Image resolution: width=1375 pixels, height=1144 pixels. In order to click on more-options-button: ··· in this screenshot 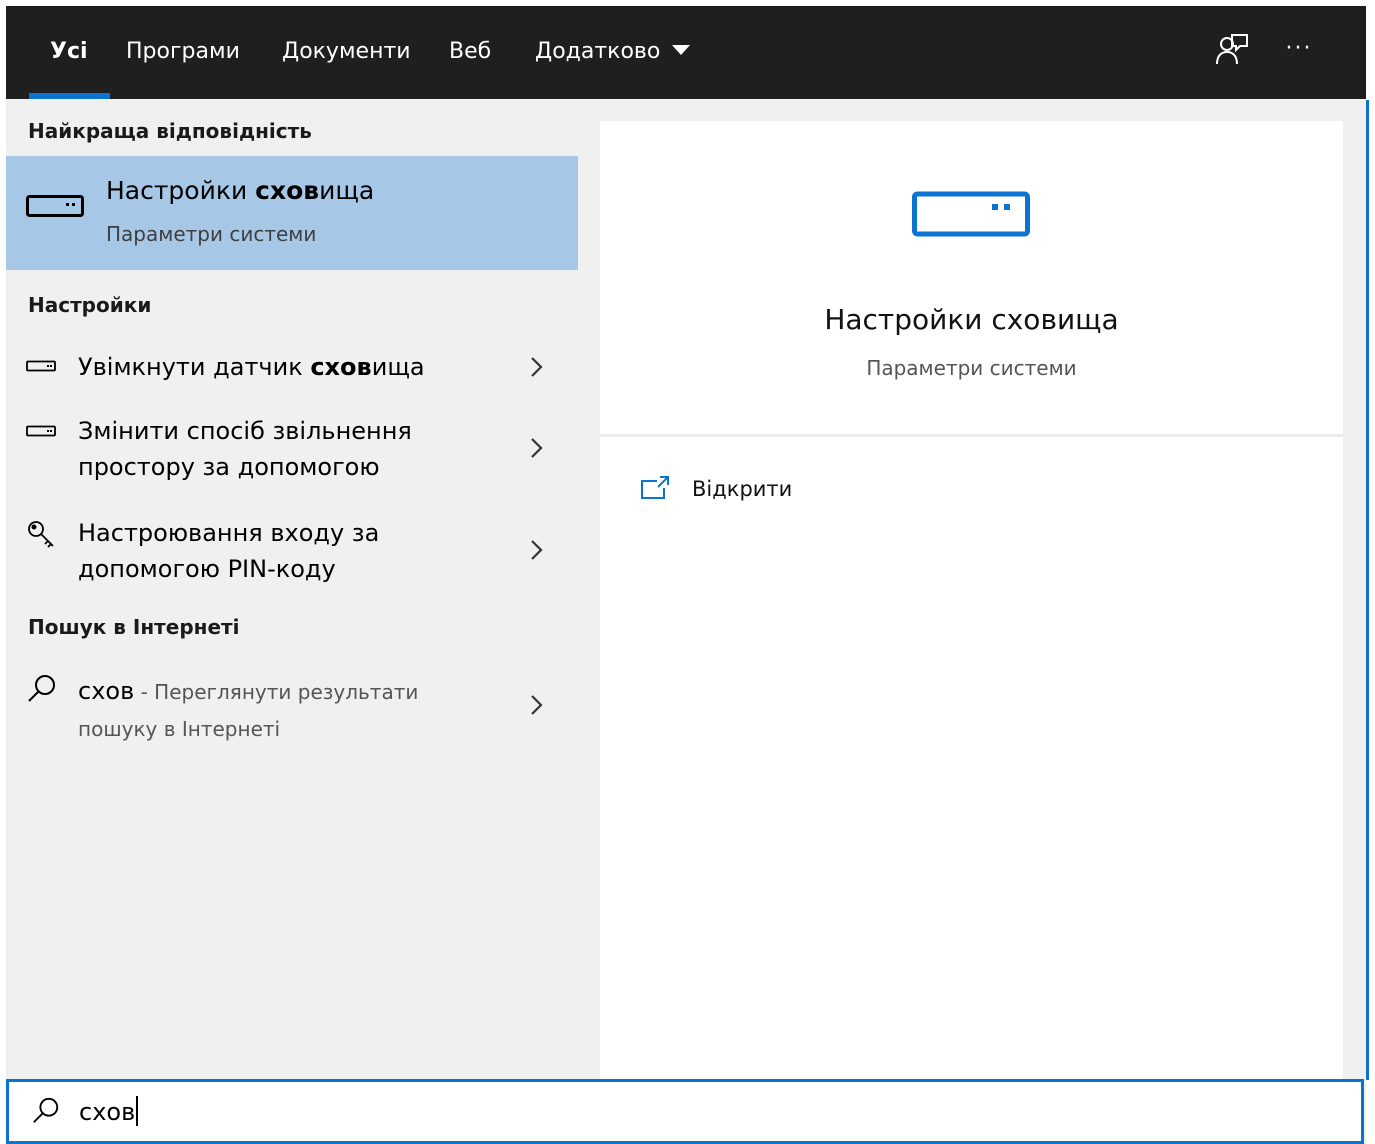, I will do `click(1299, 56)`.